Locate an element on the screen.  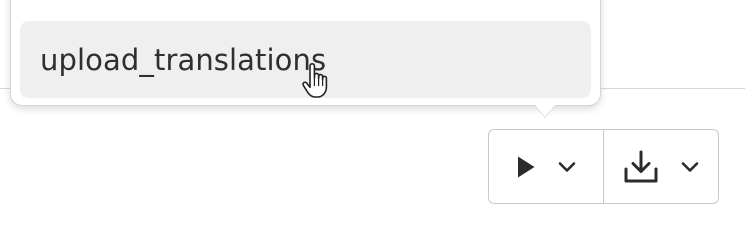
run-split-button is located at coordinates (546, 166).